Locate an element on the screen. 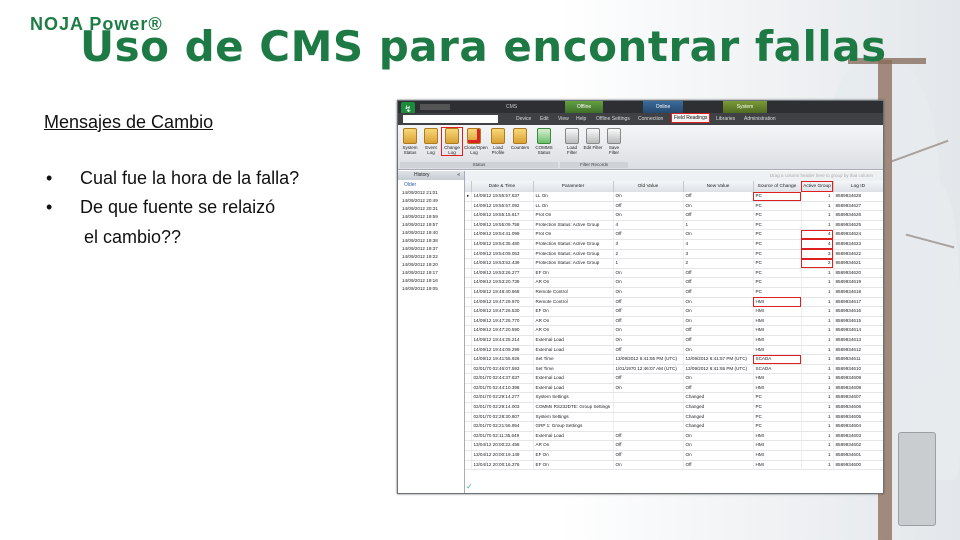 The height and width of the screenshot is (540, 960). history-item: 14/09/2012 20:49 is located at coordinates (431, 201).